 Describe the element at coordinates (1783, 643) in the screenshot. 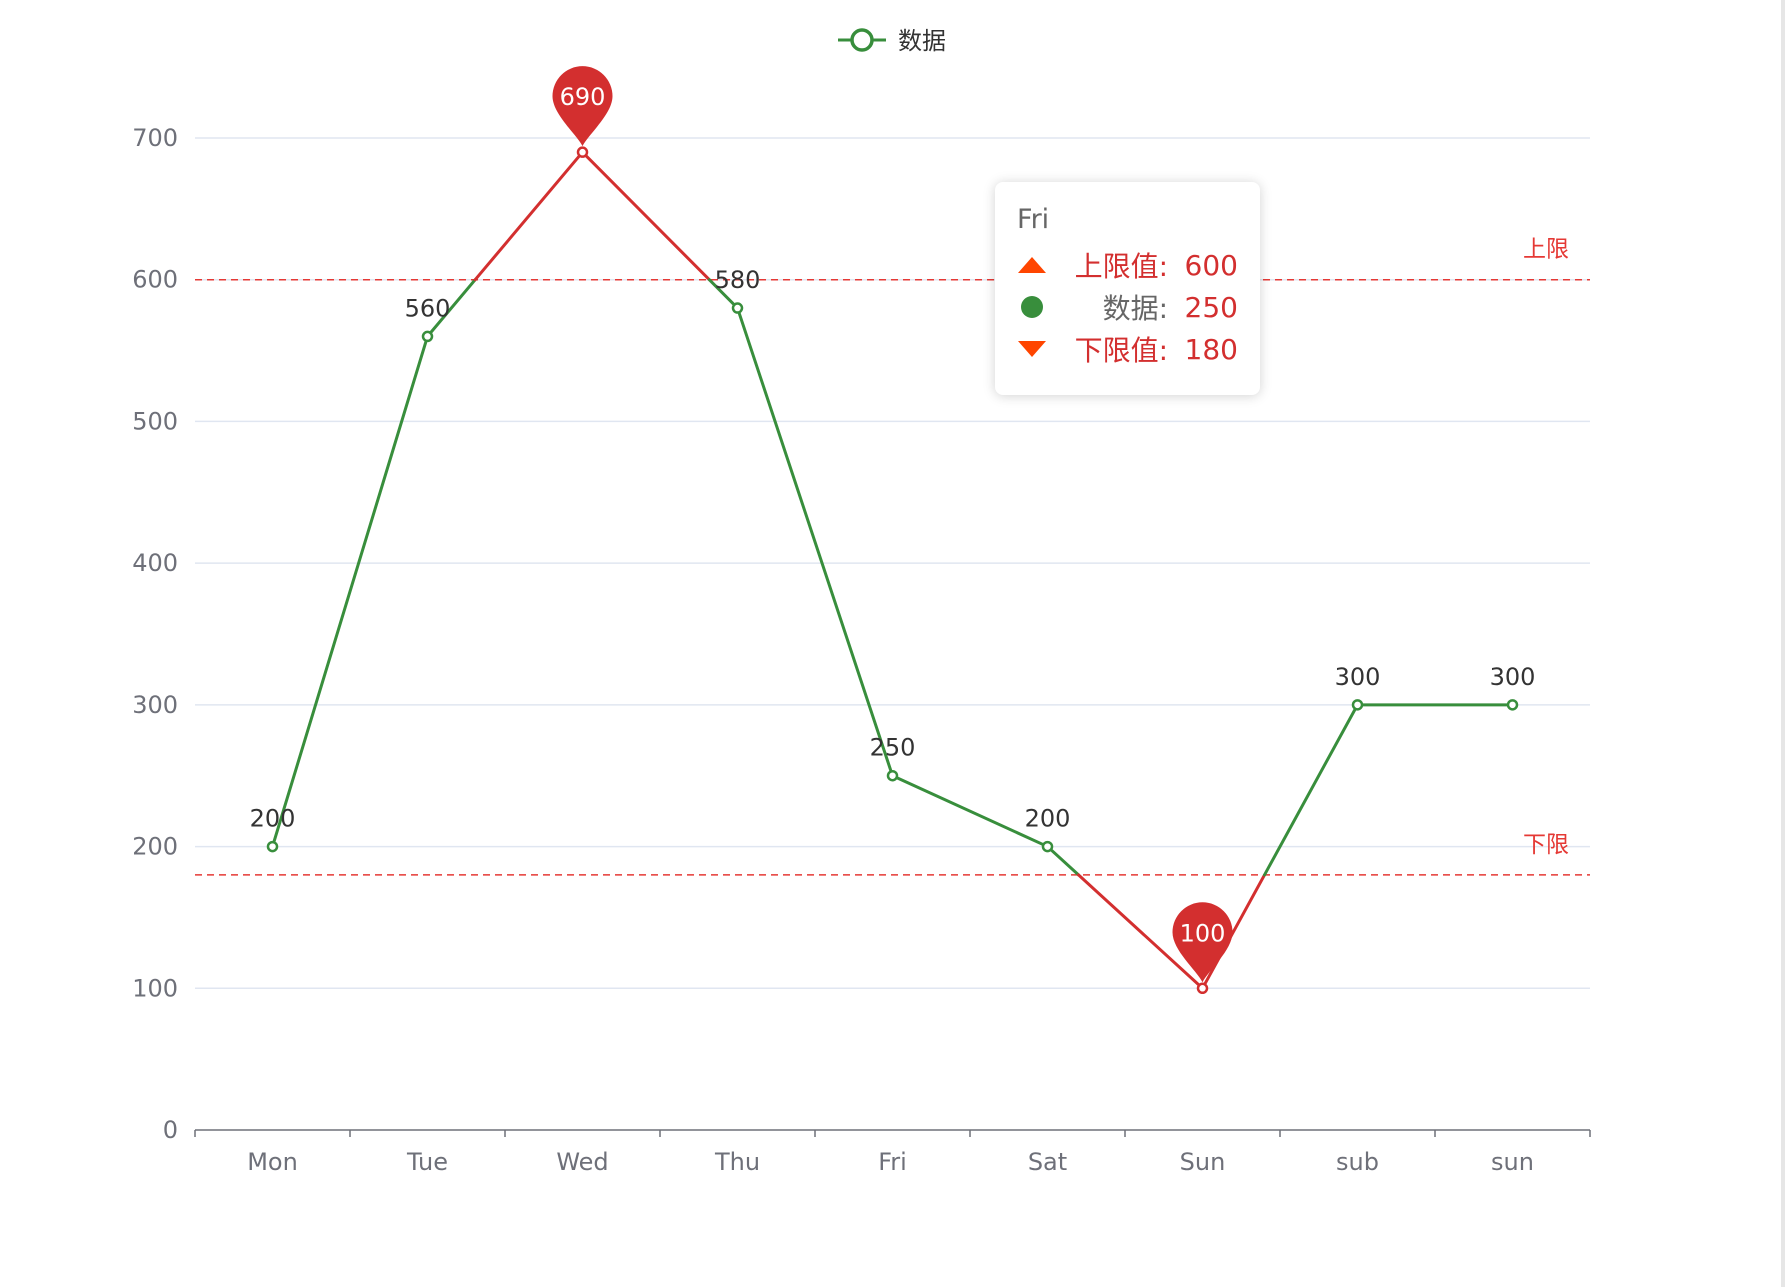

I see `scrollbar` at that location.